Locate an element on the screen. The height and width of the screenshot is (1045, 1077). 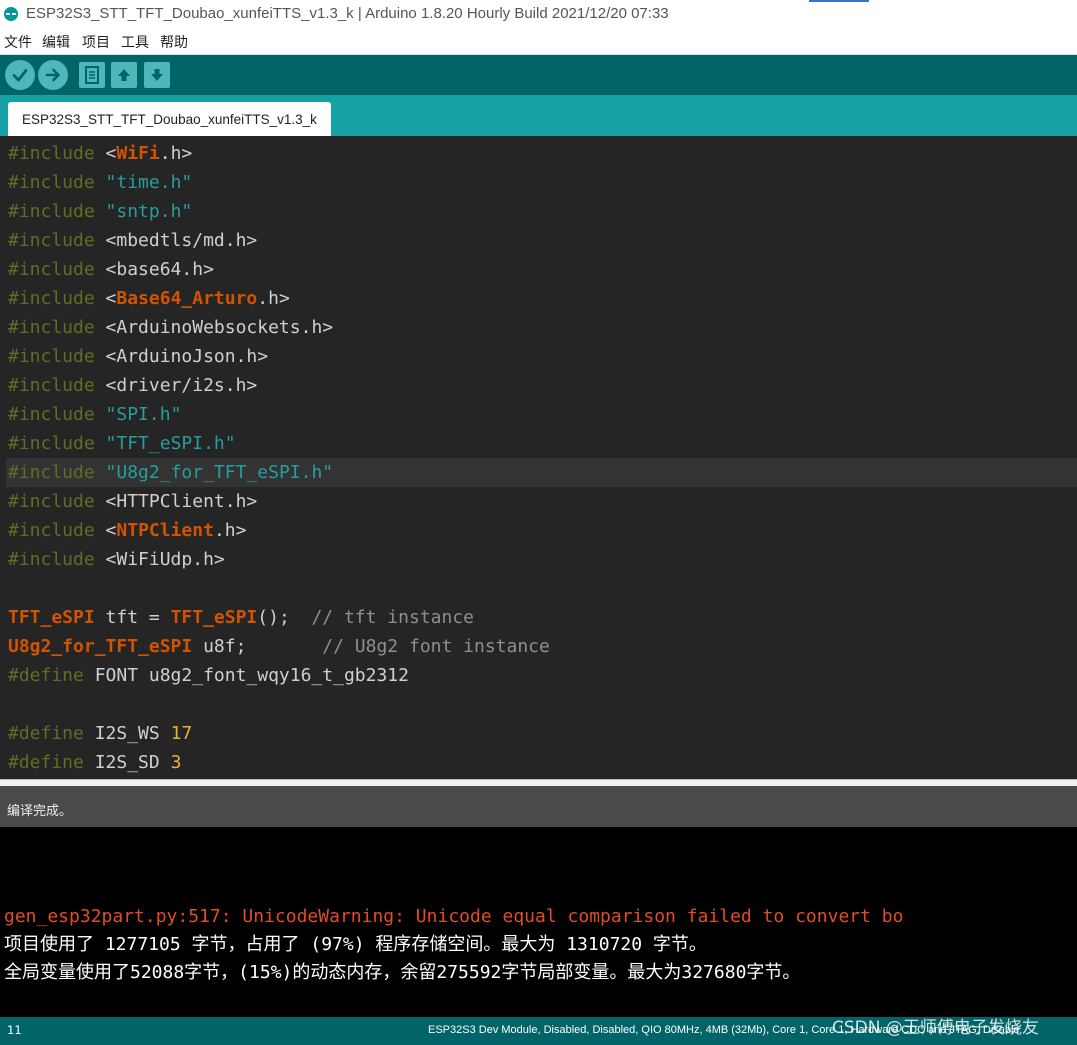
code-line: #include <mbedtls/md.h> is located at coordinates (132, 240).